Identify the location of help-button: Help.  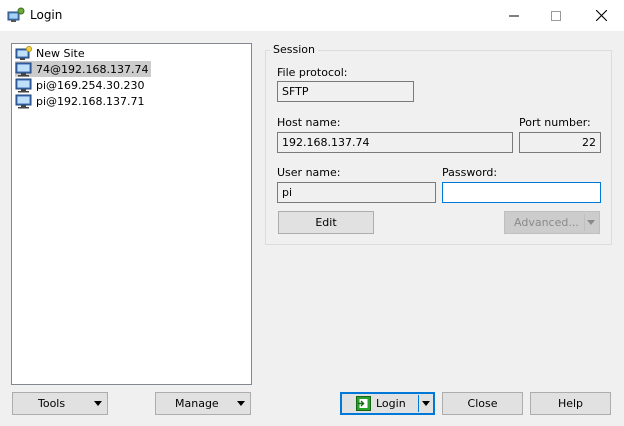
(570, 403).